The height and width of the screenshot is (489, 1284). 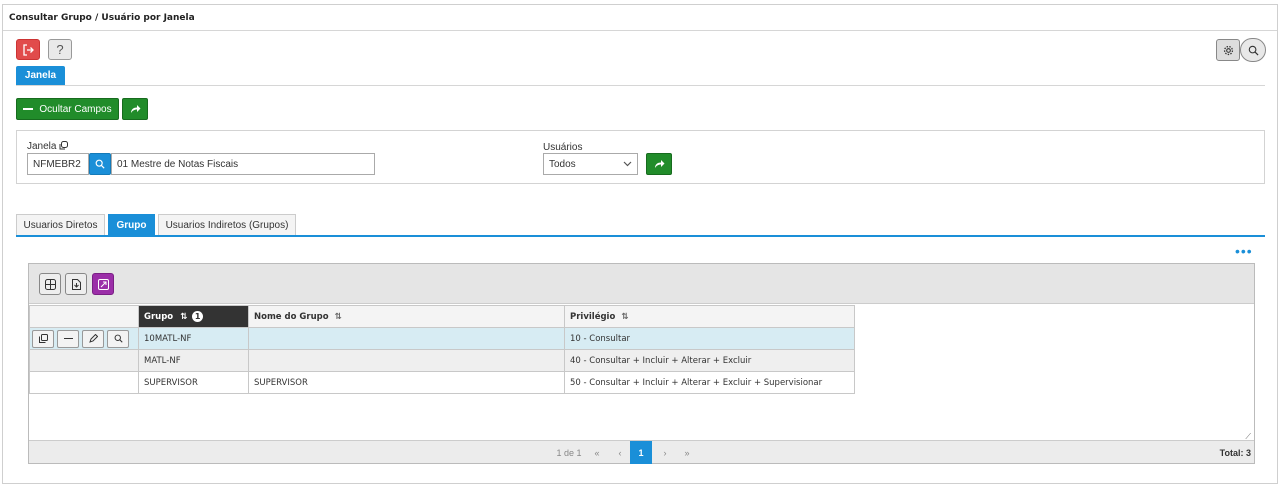 I want to click on tab-usuarios-diretos: Usuarios Diretos, so click(x=60, y=225).